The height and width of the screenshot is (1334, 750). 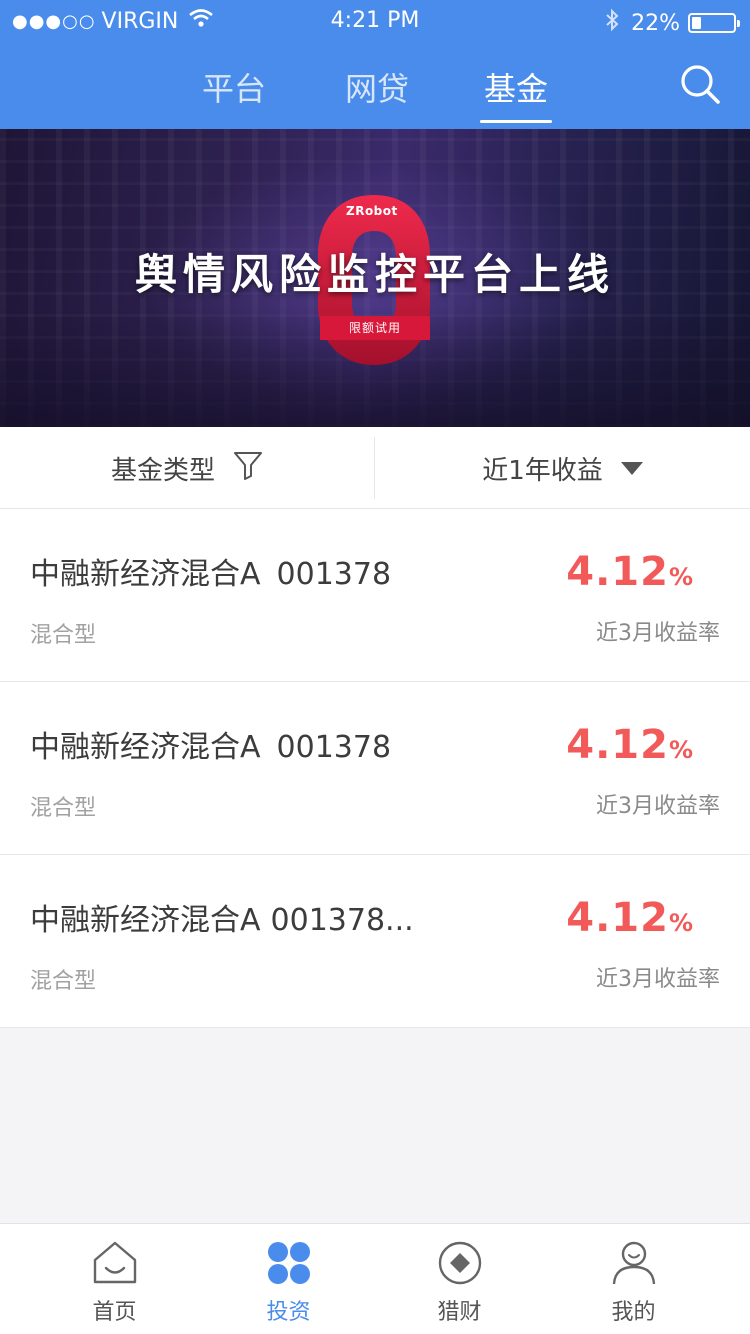 What do you see at coordinates (375, 21) in the screenshot?
I see `status-bar: ●●●○○ VIRGIN 4:21 PM 22%` at bounding box center [375, 21].